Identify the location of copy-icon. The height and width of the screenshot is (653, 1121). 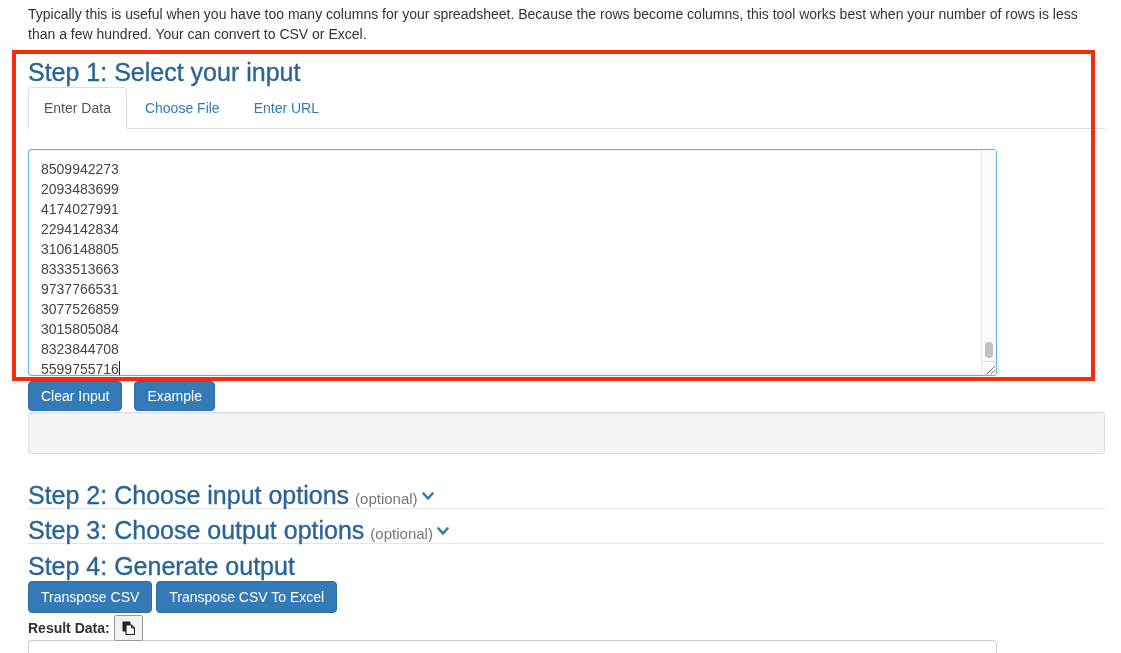
(128, 628).